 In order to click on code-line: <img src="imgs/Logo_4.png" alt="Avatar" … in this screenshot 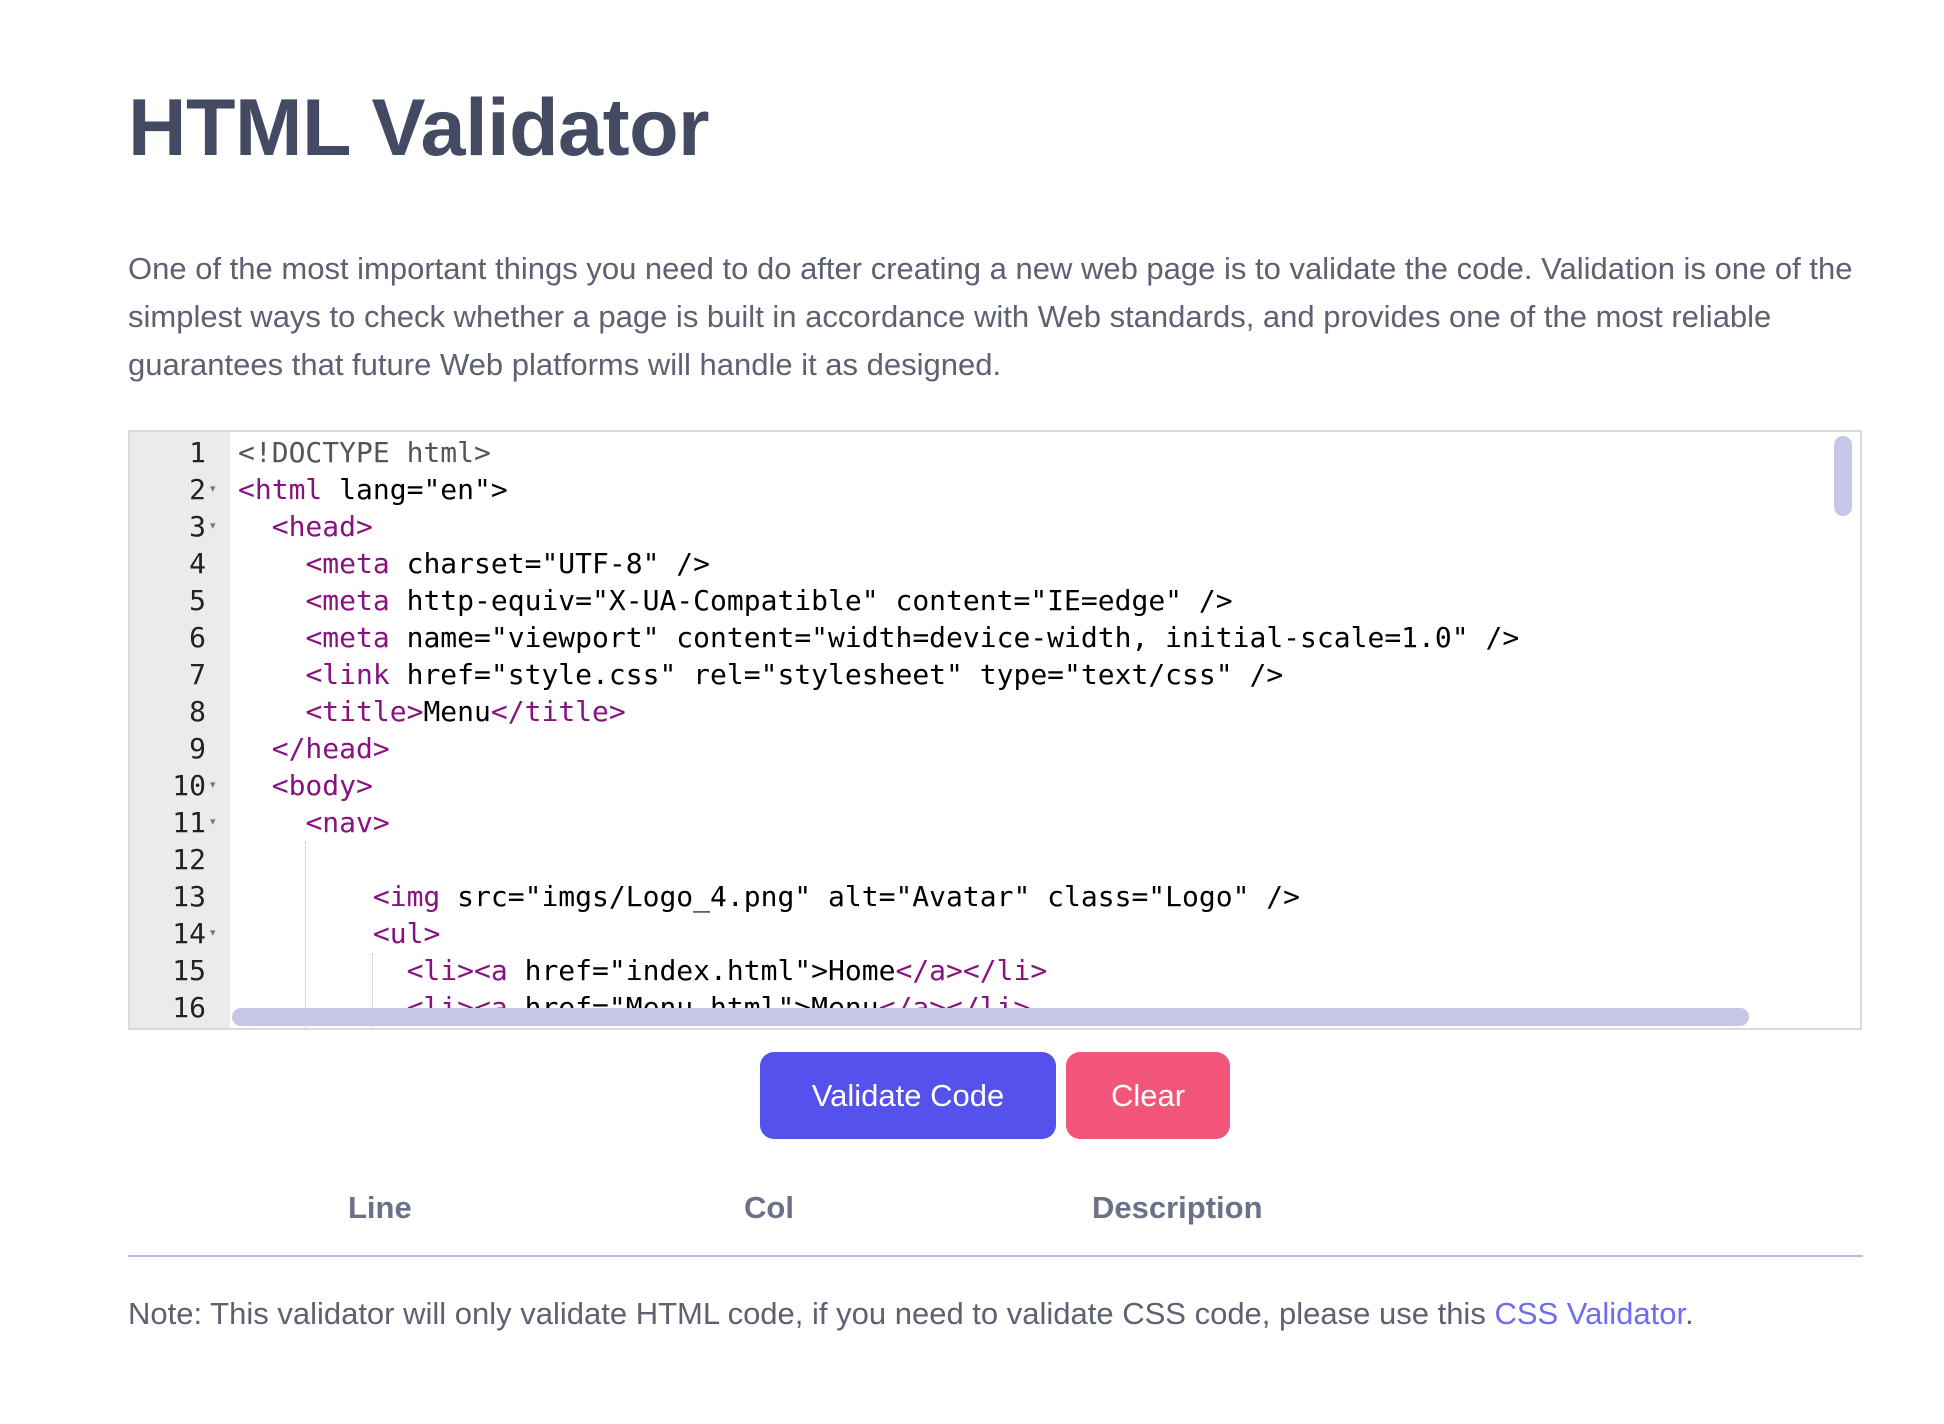, I will do `click(836, 896)`.